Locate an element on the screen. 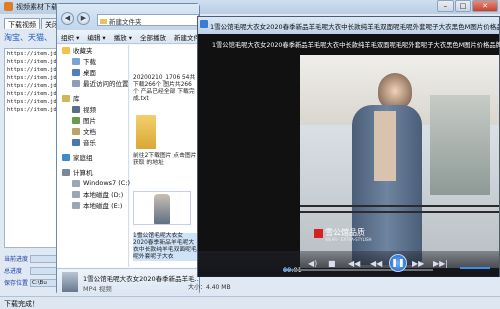 The image size is (500, 309). tab-download-video: 下载视频 is located at coordinates (22, 23).